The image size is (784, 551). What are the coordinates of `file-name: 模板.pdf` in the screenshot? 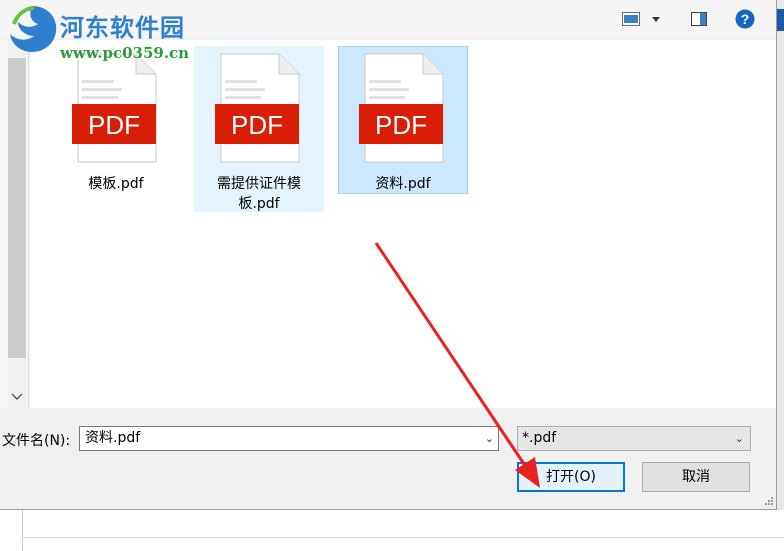 It's located at (116, 184).